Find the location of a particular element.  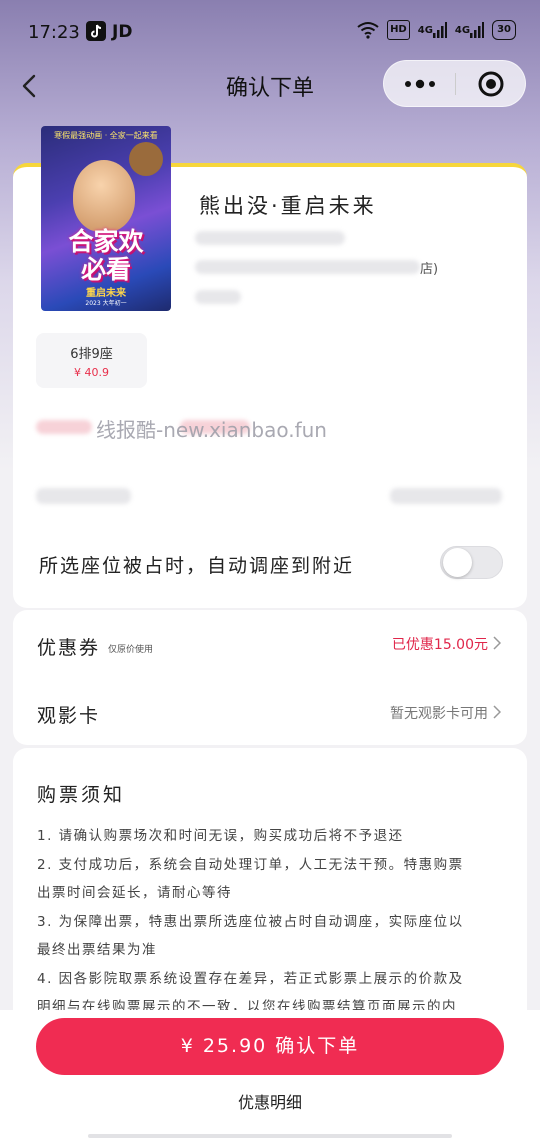

signal-icon: 4G is located at coordinates (432, 30).